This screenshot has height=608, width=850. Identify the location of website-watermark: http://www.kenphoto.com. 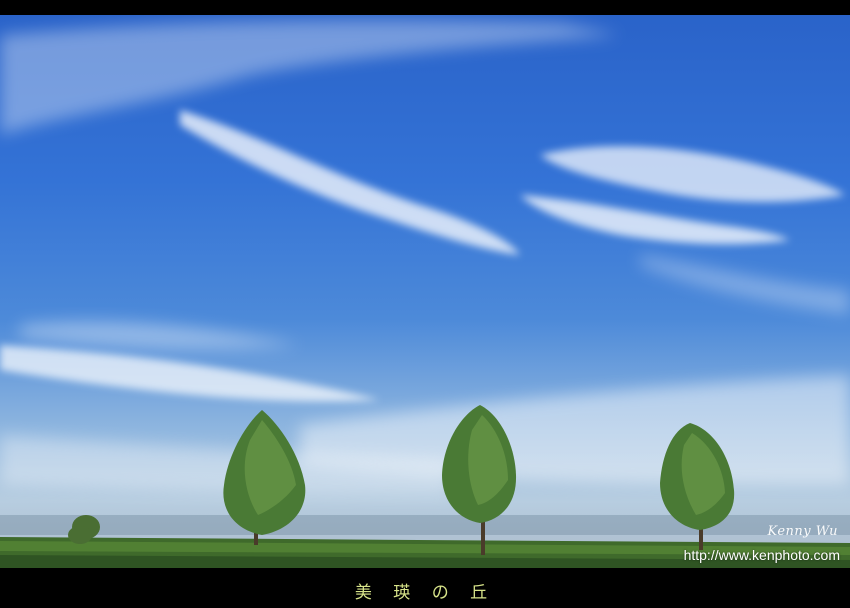
(761, 555).